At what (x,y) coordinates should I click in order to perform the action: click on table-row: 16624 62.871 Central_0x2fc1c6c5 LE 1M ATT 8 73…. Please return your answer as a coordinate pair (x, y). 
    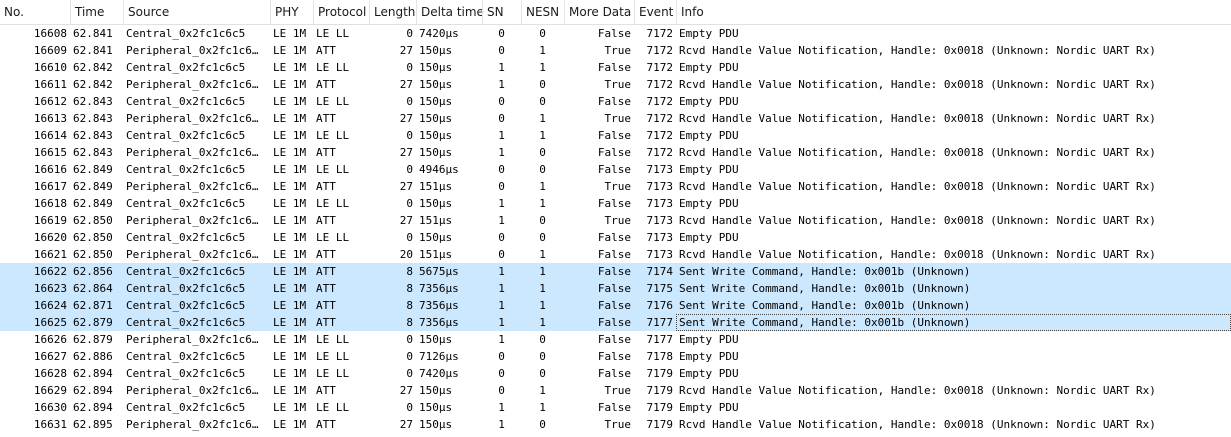
    Looking at the image, I should click on (615, 305).